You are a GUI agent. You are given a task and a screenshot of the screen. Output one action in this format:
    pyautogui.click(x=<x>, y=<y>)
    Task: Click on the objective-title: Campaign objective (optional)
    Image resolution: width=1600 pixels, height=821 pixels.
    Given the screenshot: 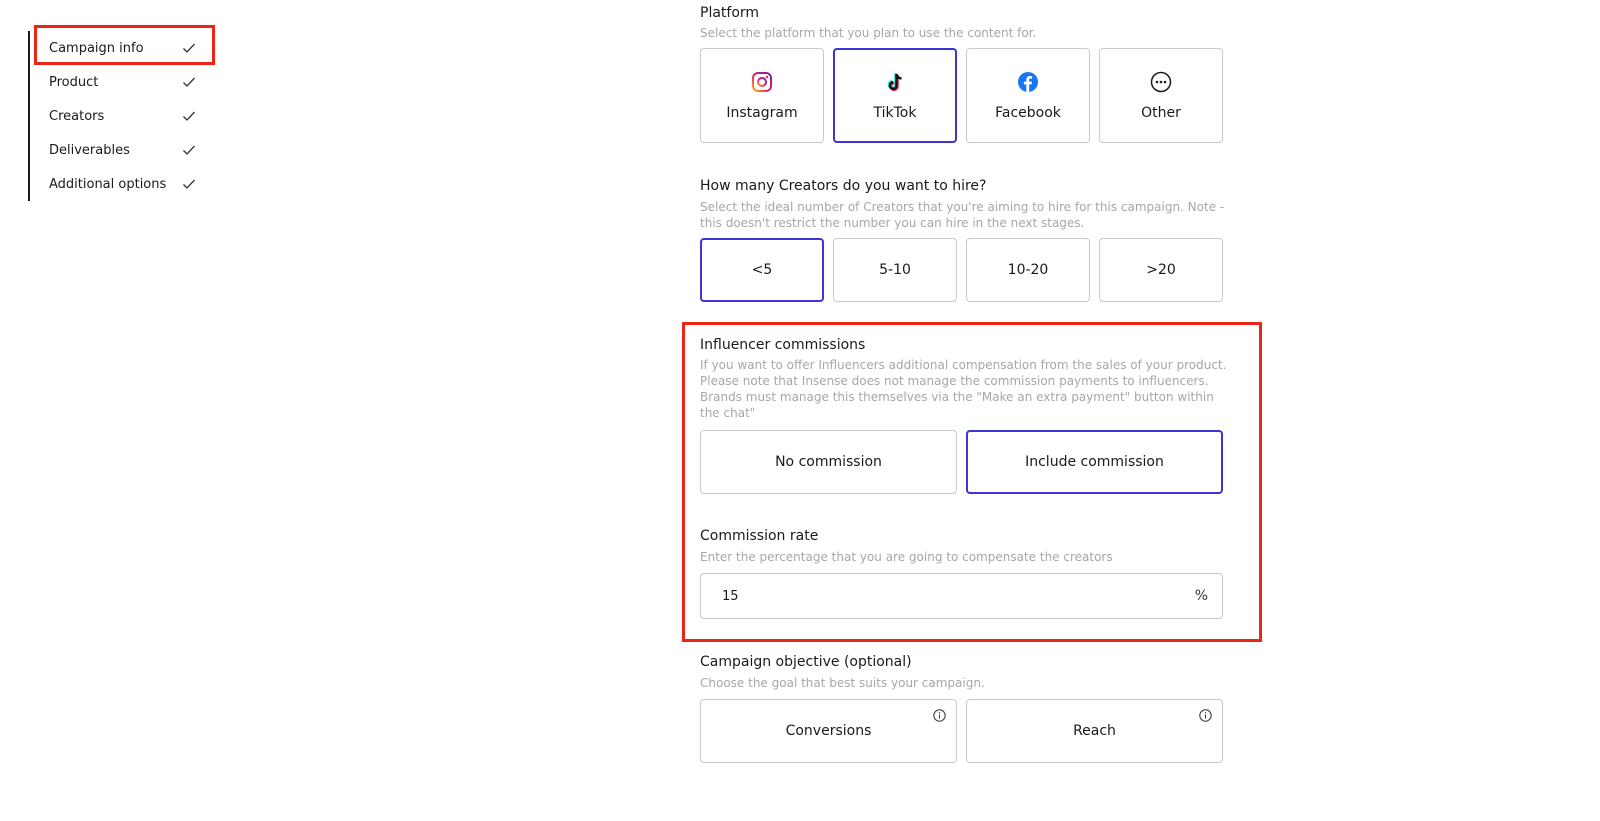 What is the action you would take?
    pyautogui.click(x=806, y=662)
    